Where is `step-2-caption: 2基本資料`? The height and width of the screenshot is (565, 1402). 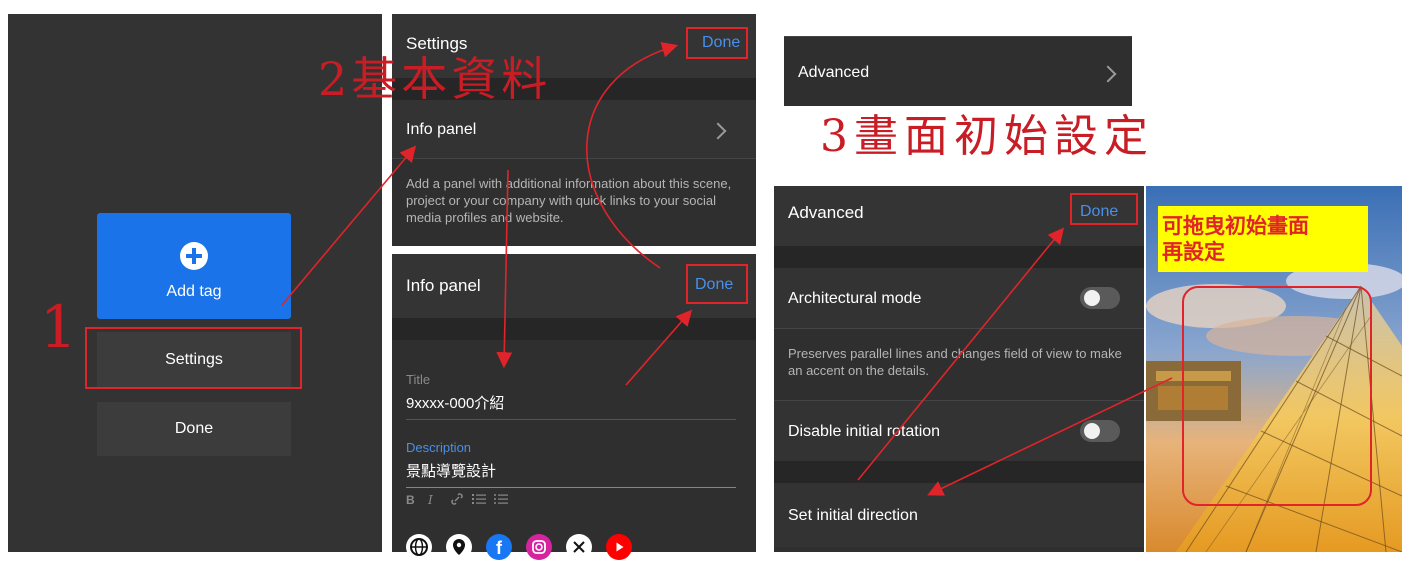 step-2-caption: 2基本資料 is located at coordinates (435, 79).